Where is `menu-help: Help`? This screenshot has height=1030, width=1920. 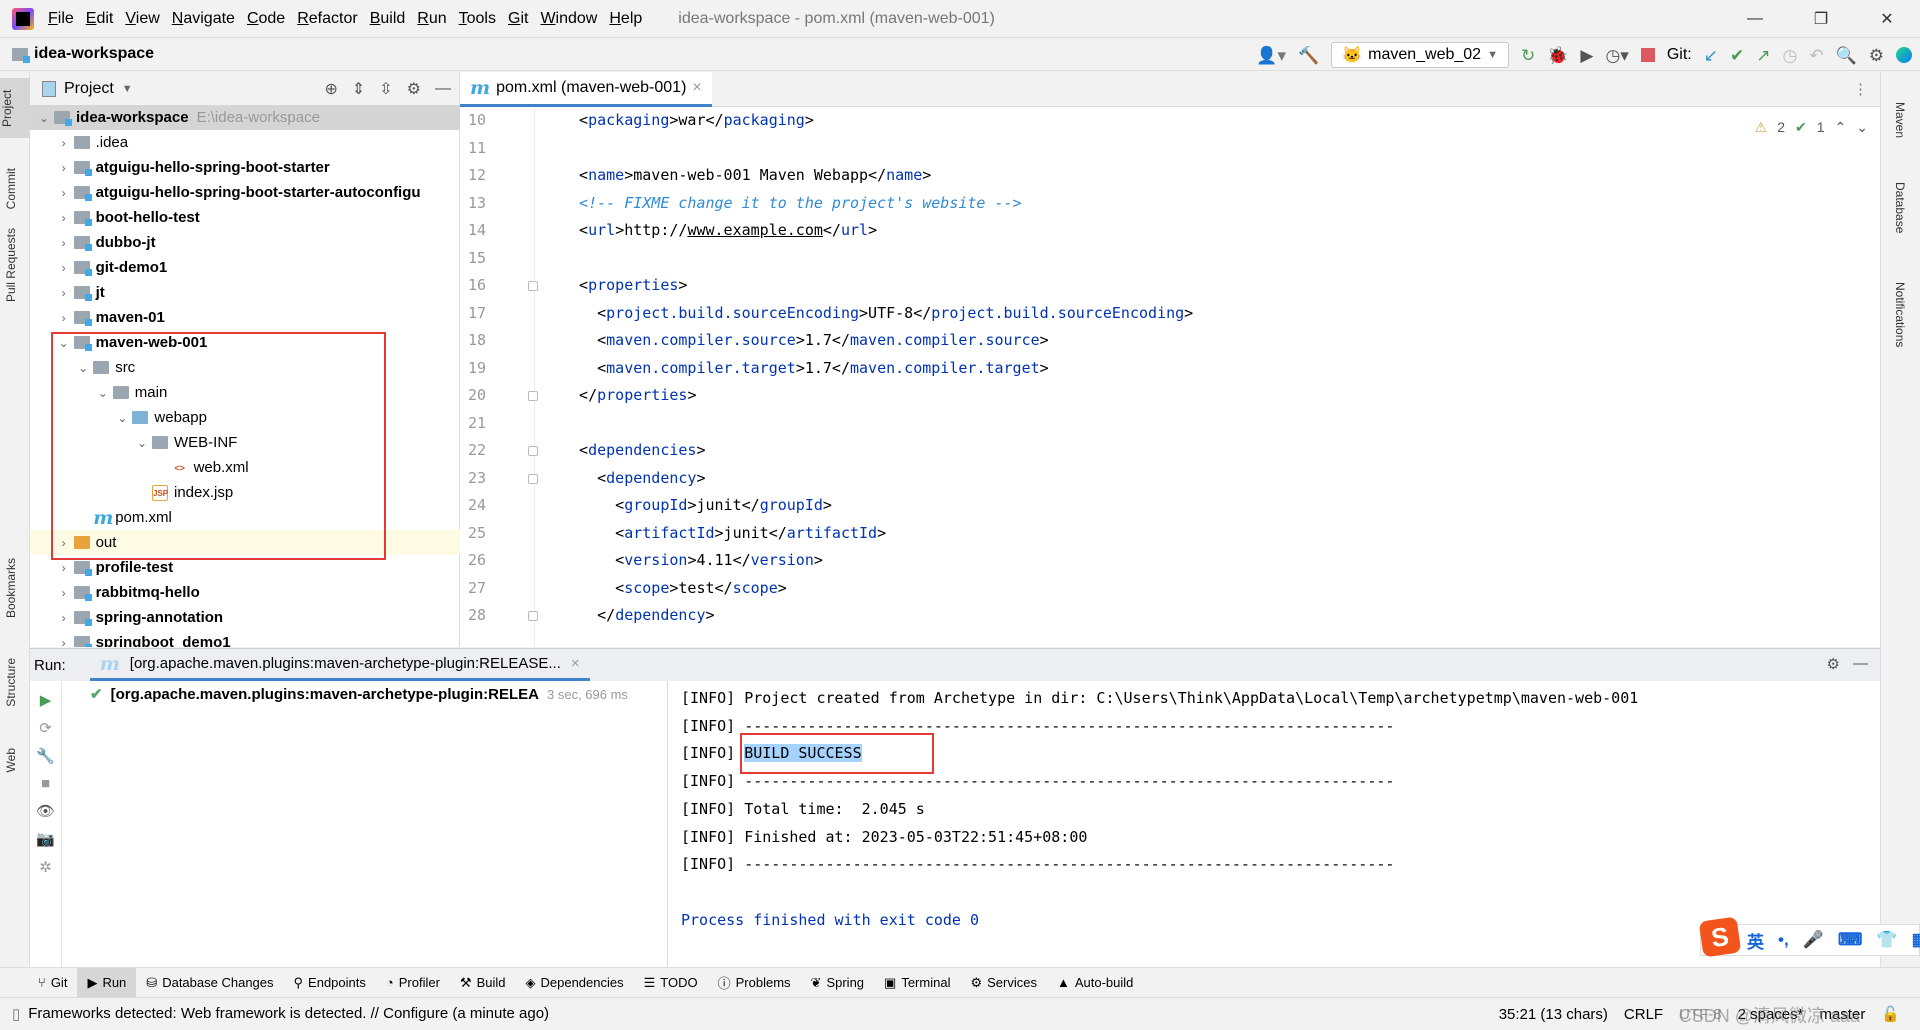
menu-help: Help is located at coordinates (625, 19).